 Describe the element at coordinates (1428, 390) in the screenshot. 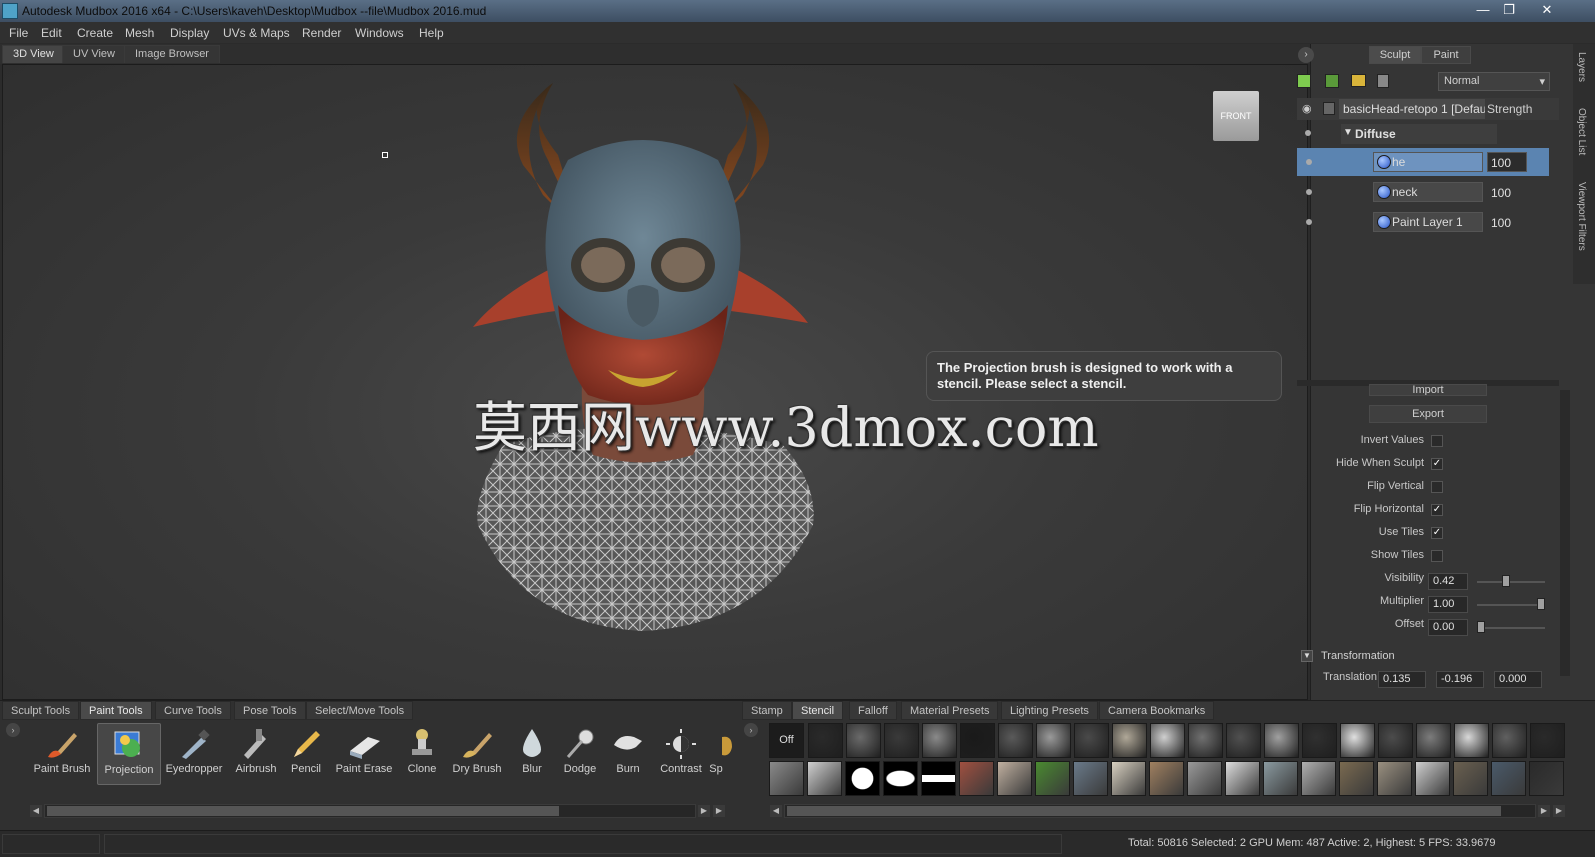

I see `import-button: Import` at that location.